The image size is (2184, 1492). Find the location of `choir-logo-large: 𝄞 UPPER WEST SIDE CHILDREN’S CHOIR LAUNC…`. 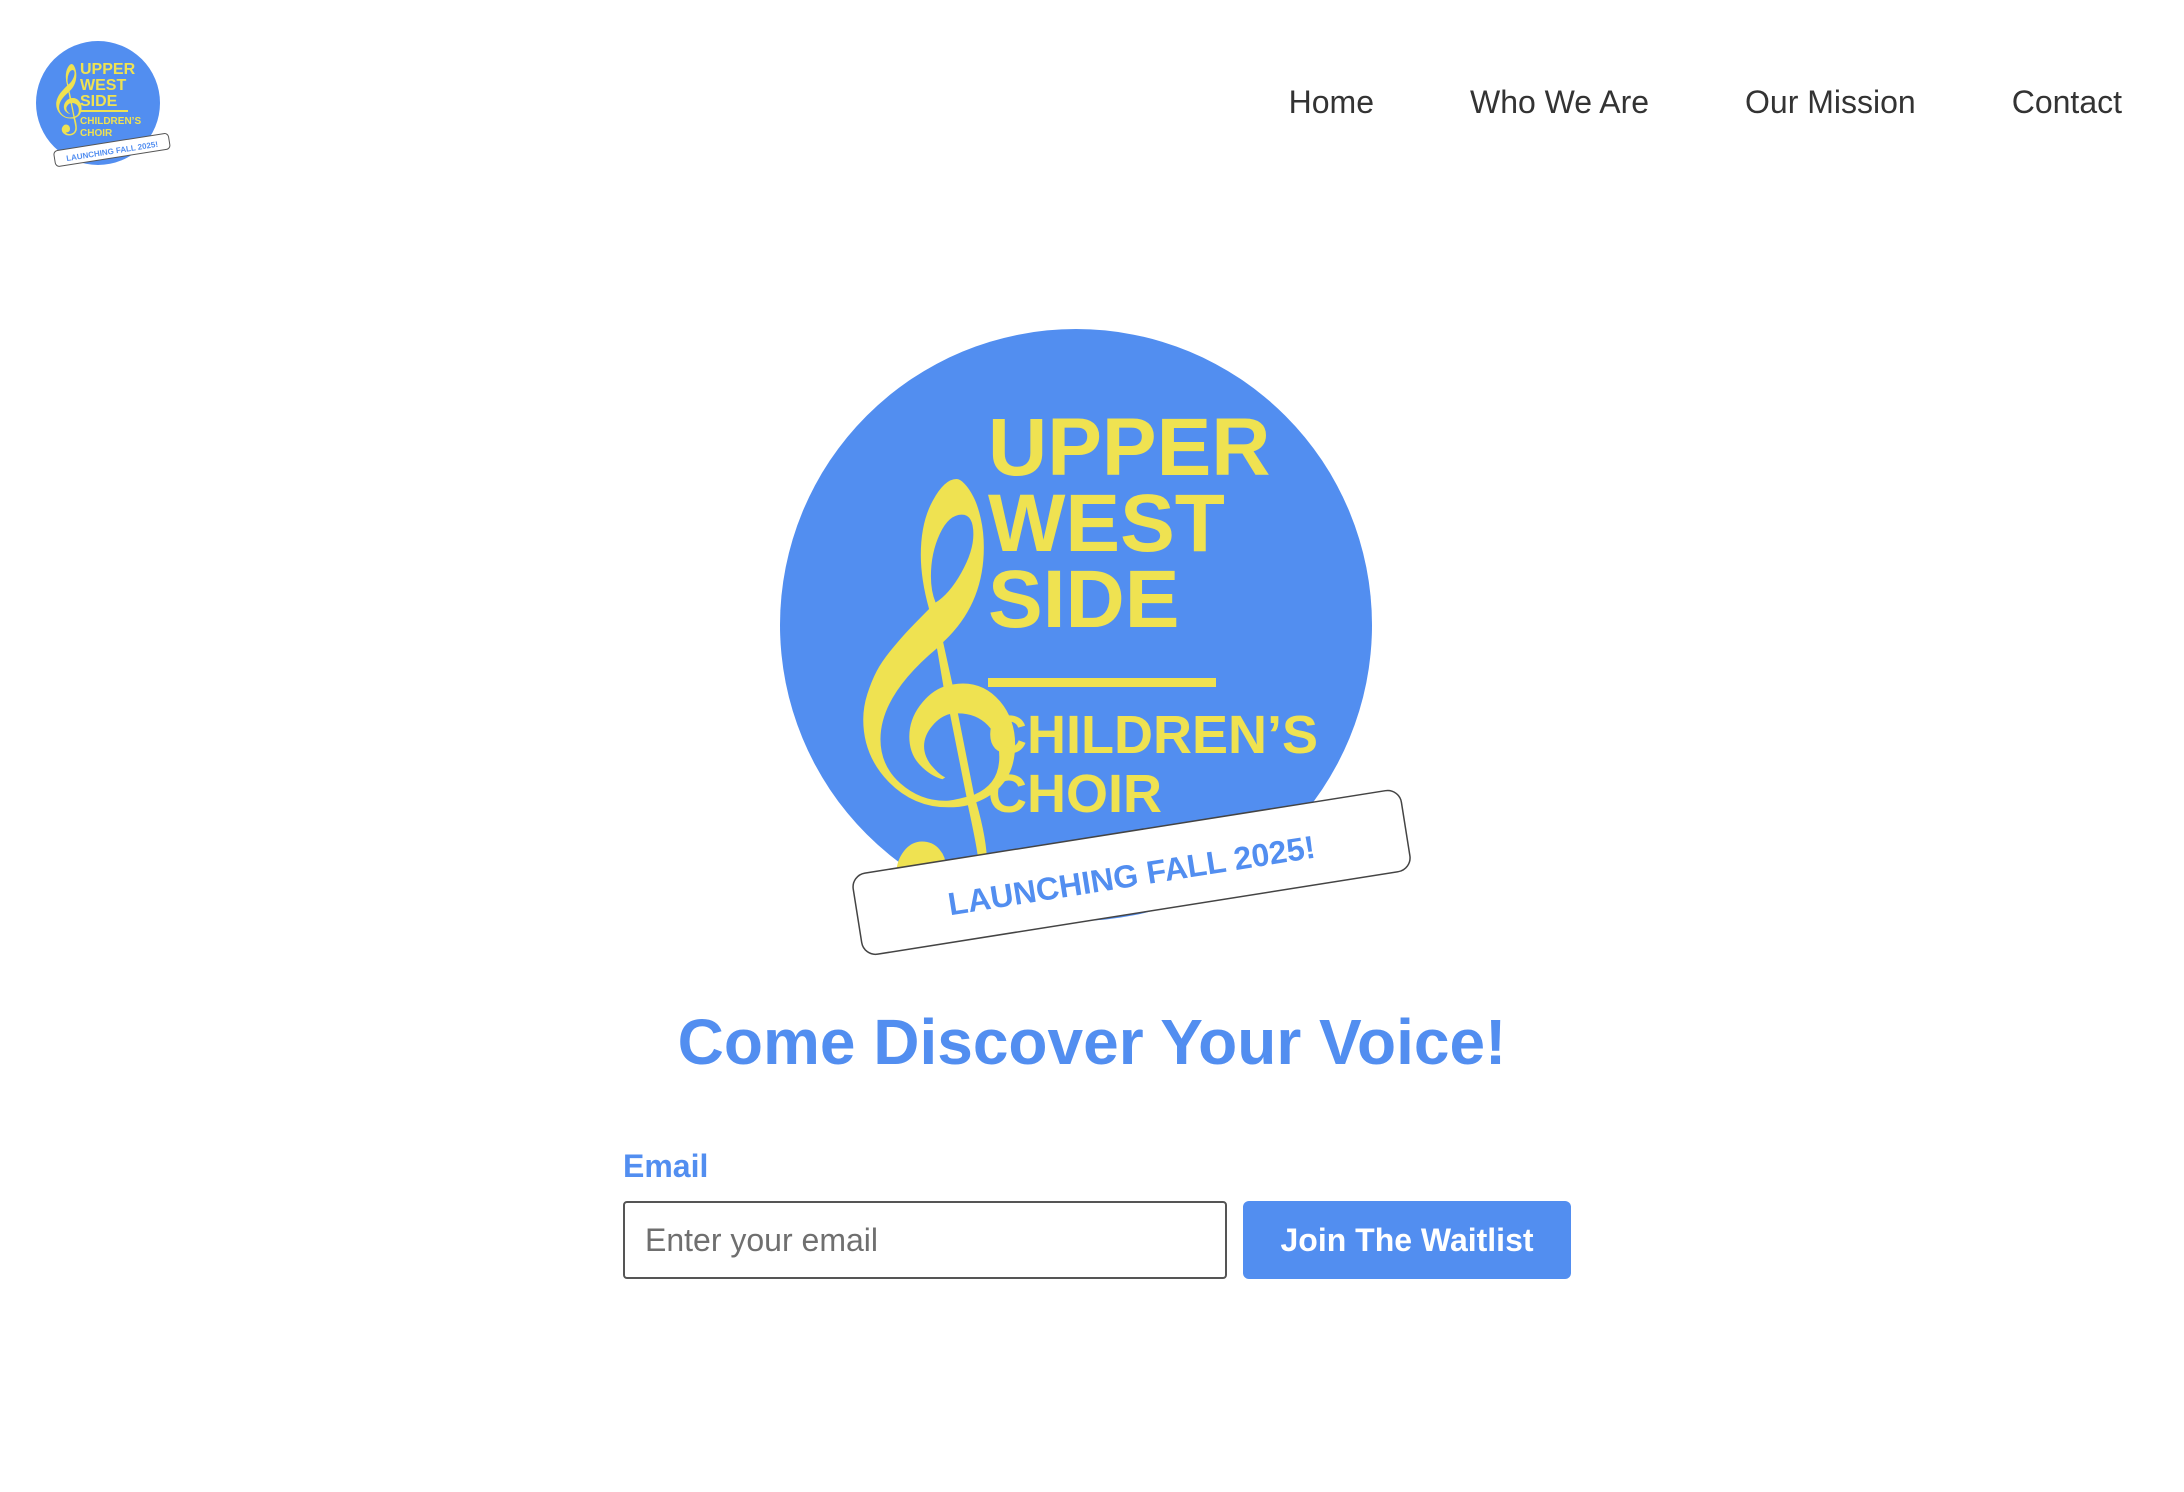

choir-logo-large: 𝄞 UPPER WEST SIDE CHILDREN’S CHOIR LAUNC… is located at coordinates (1095, 642).